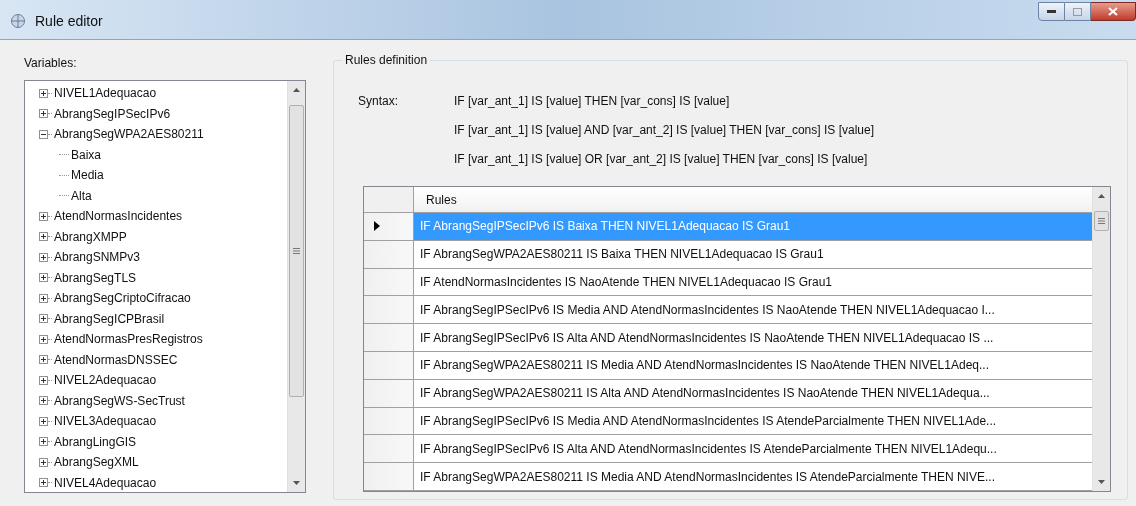 The height and width of the screenshot is (506, 1136). Describe the element at coordinates (87, 175) in the screenshot. I see `tree-item: Media` at that location.